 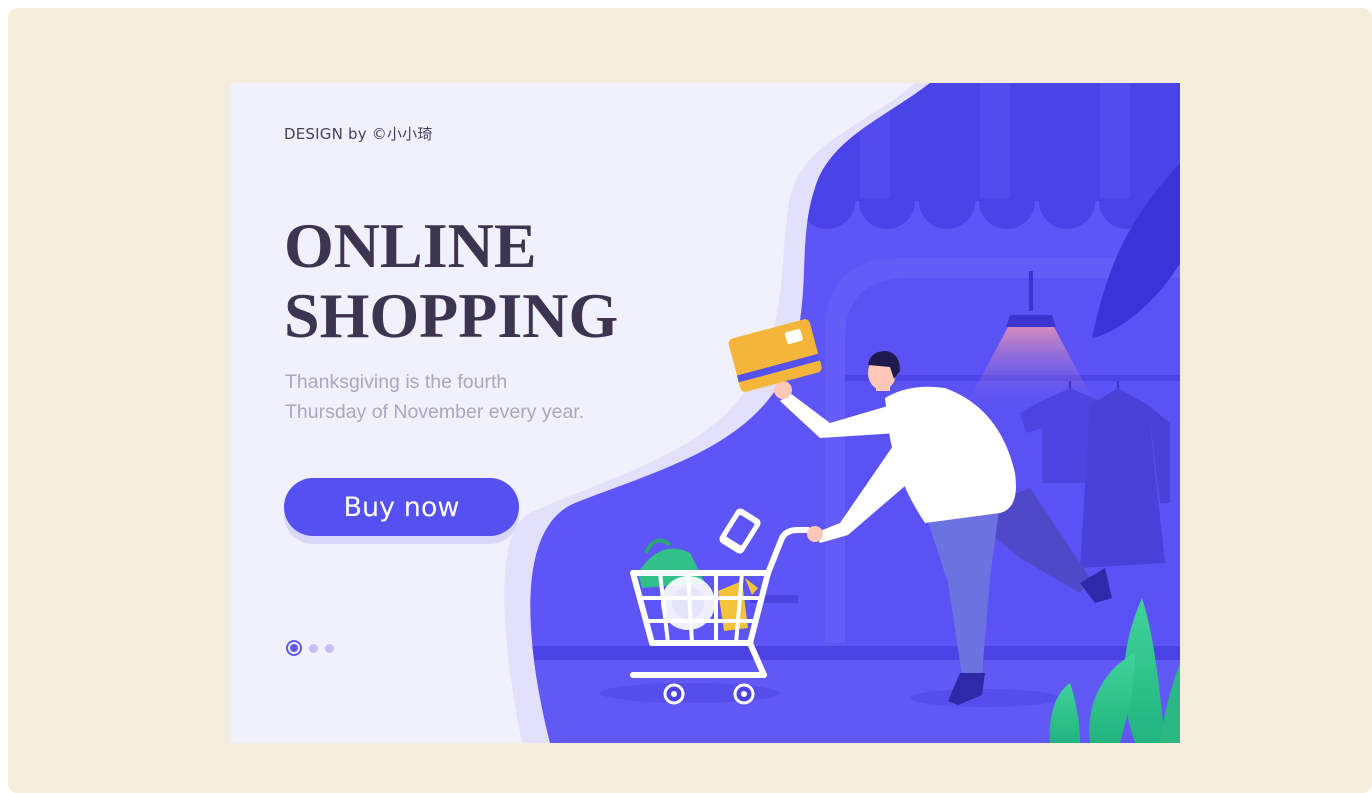 What do you see at coordinates (358, 134) in the screenshot?
I see `design-credit: DESIGN by ©小小琦` at bounding box center [358, 134].